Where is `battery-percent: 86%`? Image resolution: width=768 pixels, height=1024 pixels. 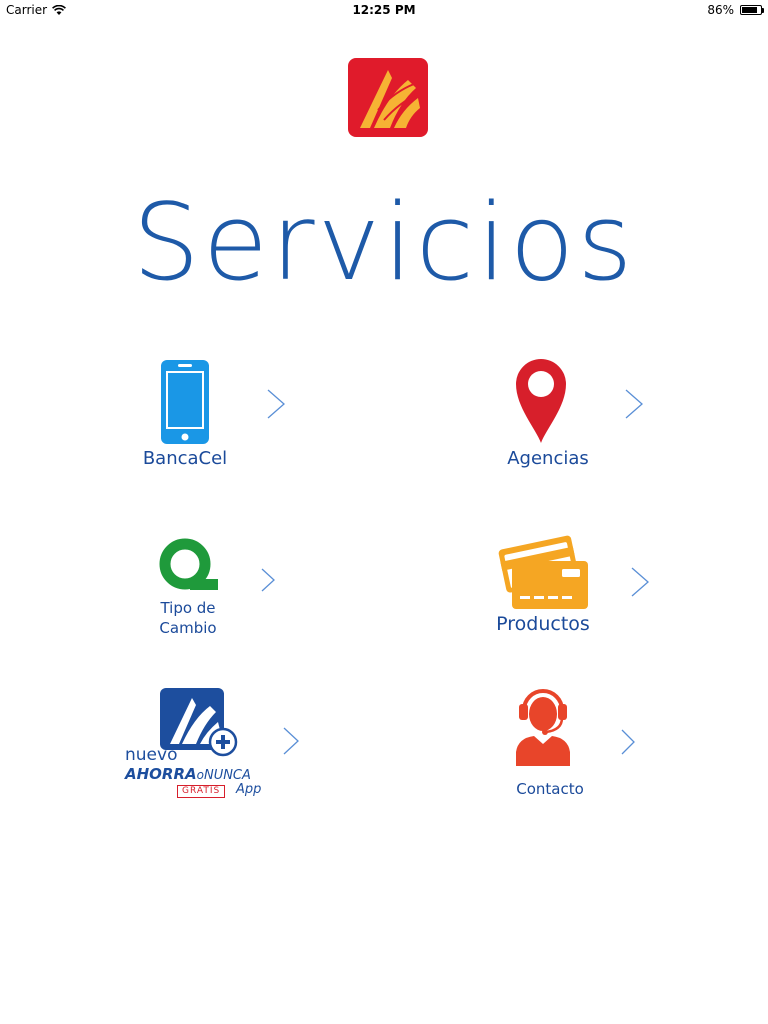 battery-percent: 86% is located at coordinates (720, 10).